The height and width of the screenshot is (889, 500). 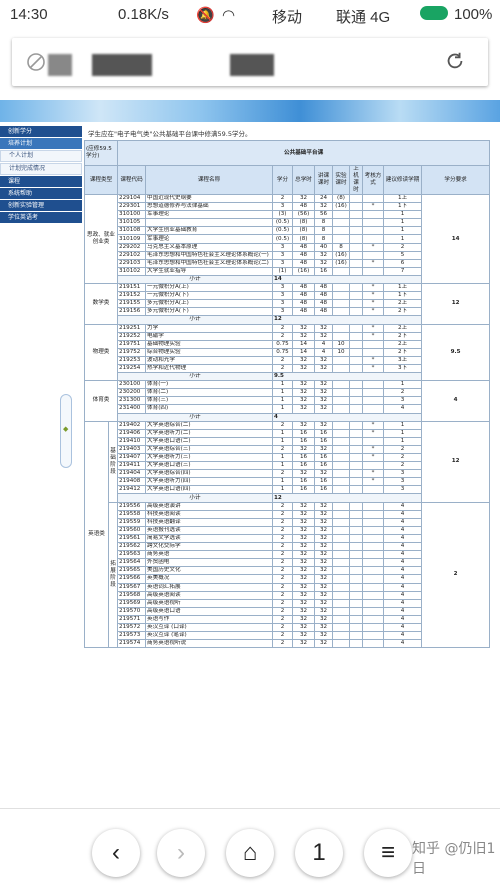 What do you see at coordinates (41, 156) in the screenshot?
I see `nav-item-personal-plan: 个人计划` at bounding box center [41, 156].